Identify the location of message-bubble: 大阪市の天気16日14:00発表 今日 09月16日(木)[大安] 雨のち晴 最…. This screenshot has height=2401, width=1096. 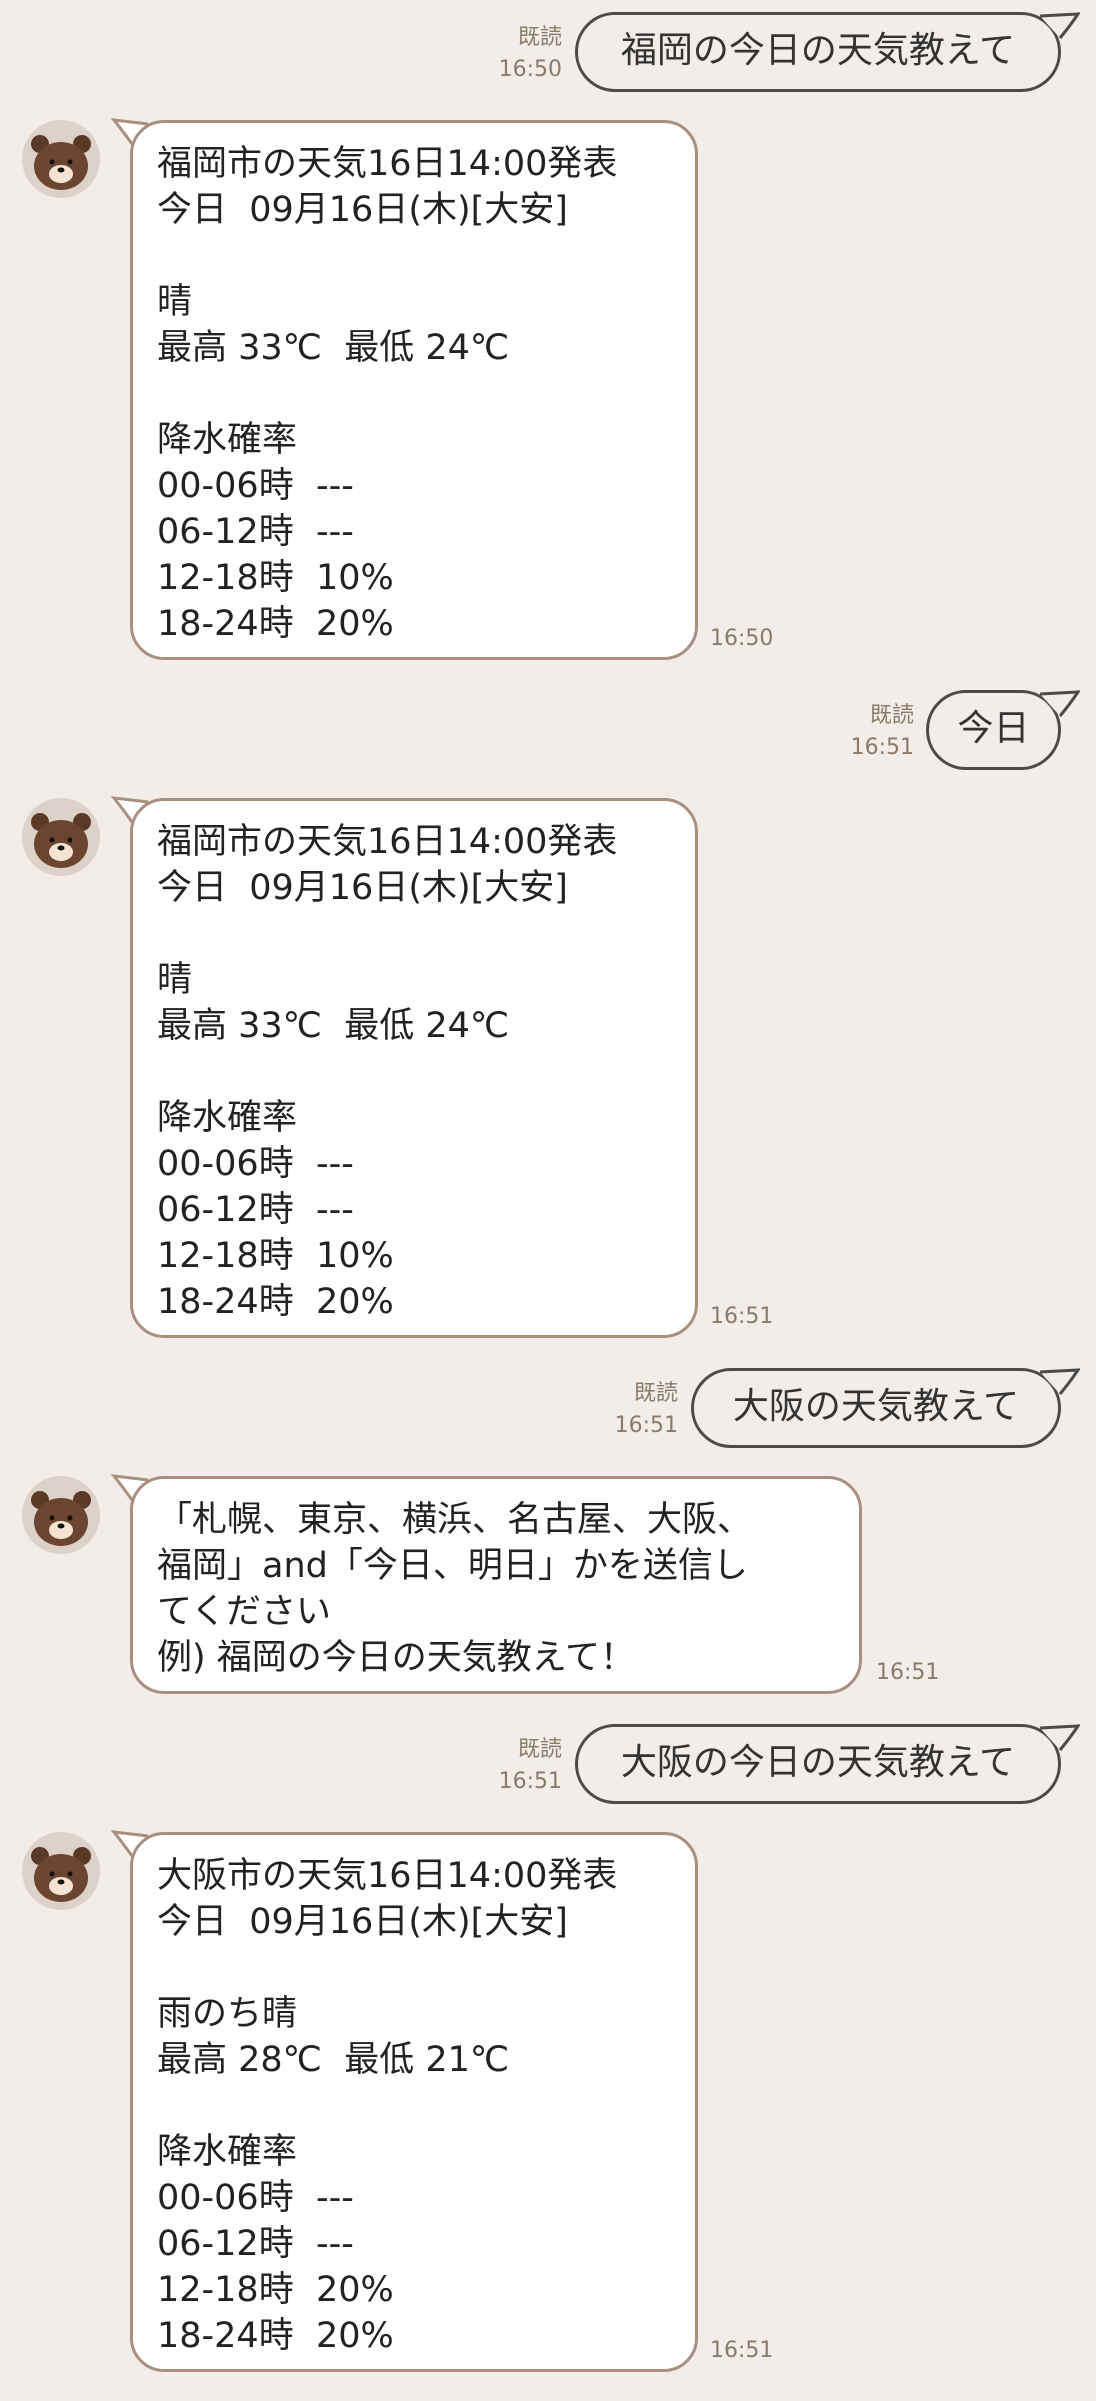
(414, 2102).